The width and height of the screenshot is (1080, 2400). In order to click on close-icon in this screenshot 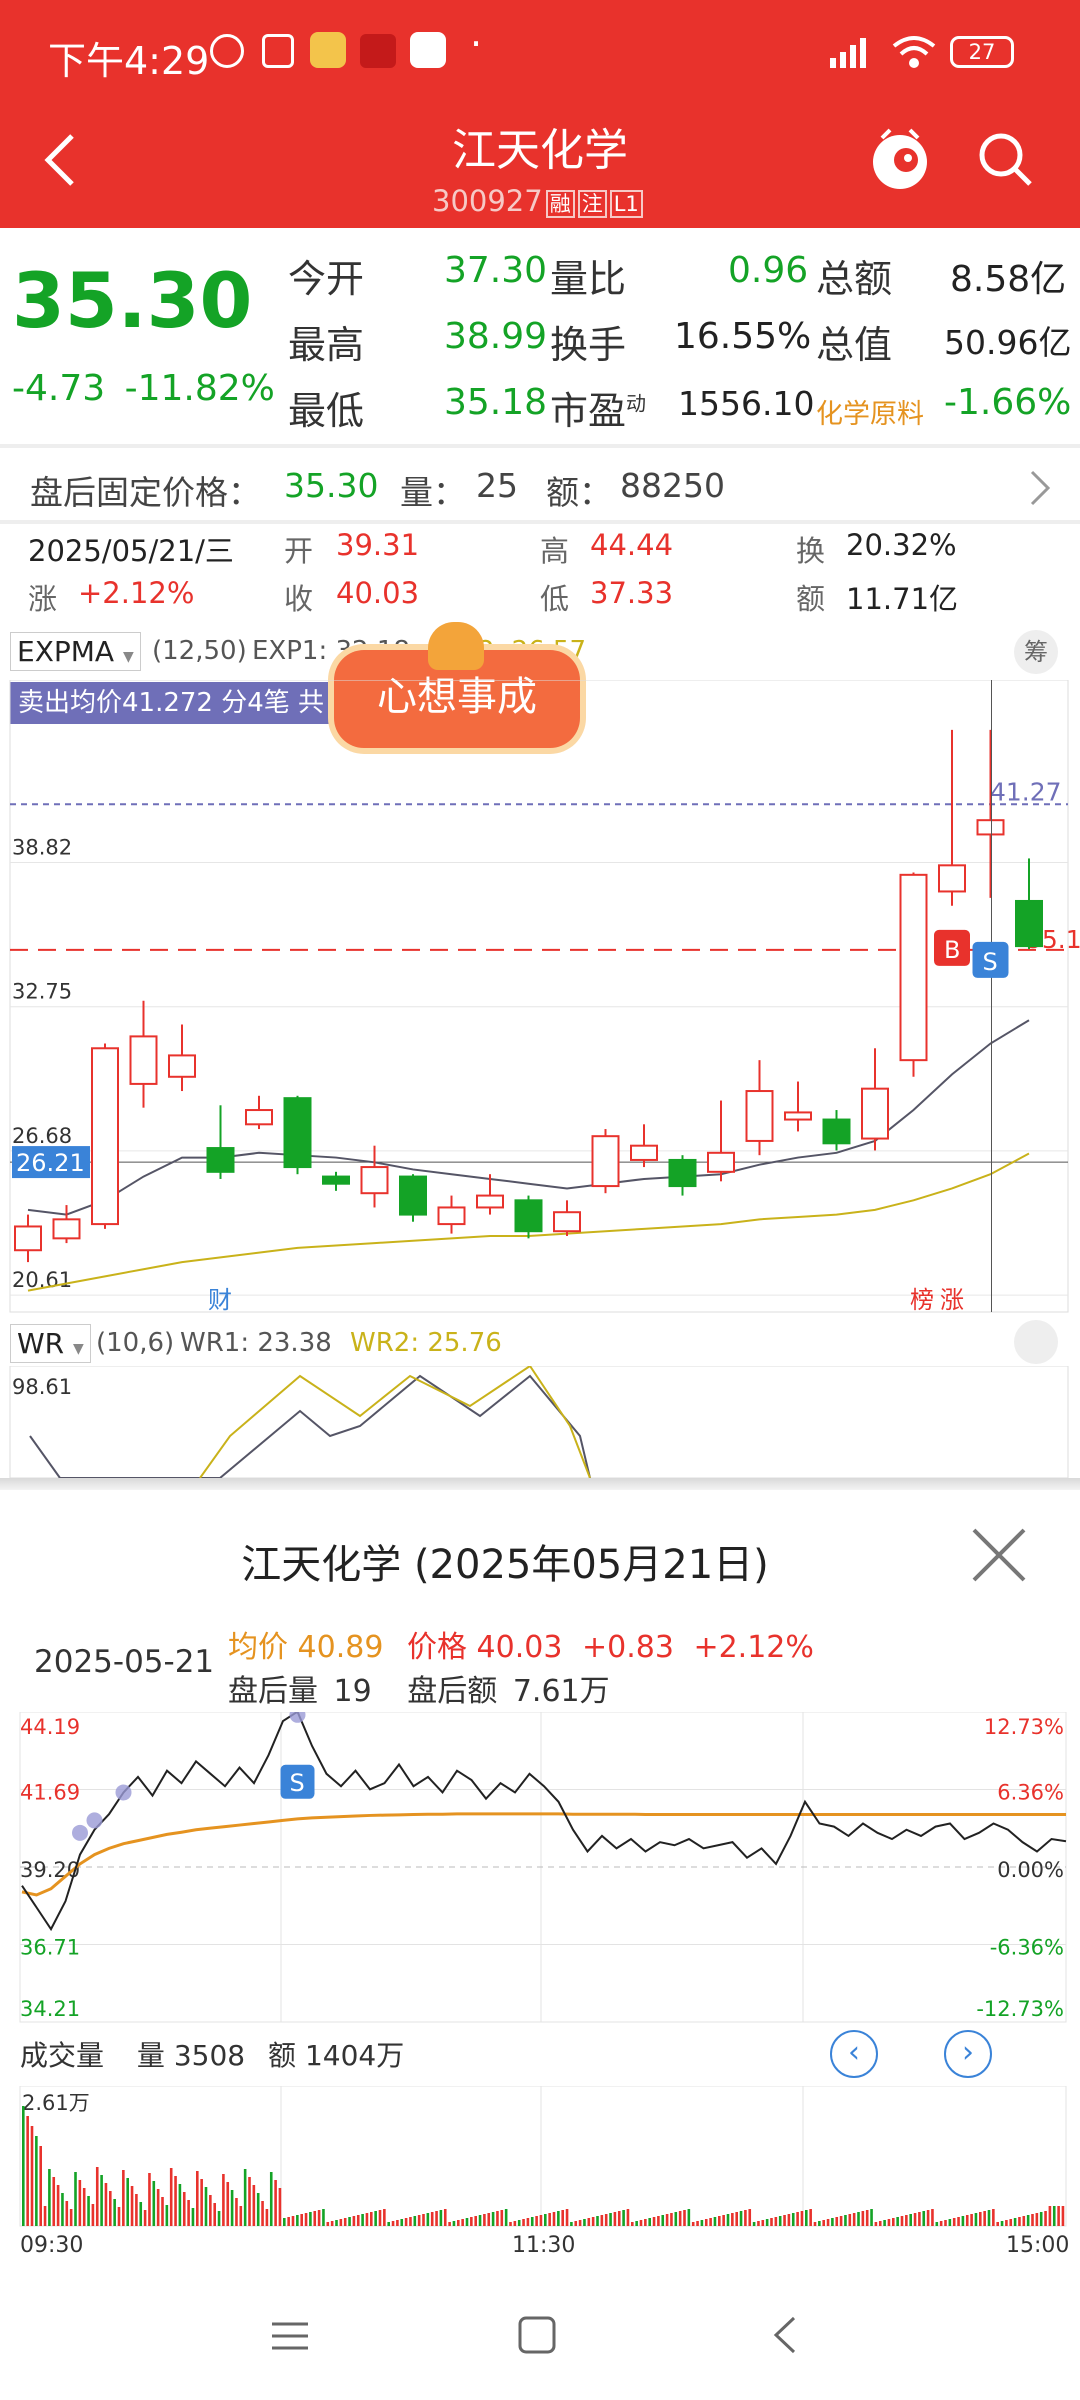, I will do `click(999, 1555)`.